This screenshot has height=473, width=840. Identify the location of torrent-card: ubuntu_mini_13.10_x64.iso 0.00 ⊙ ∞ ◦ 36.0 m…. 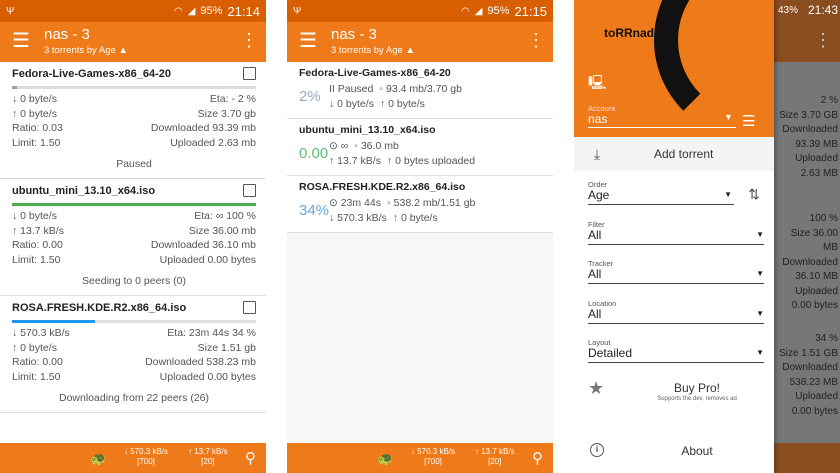
(420, 147).